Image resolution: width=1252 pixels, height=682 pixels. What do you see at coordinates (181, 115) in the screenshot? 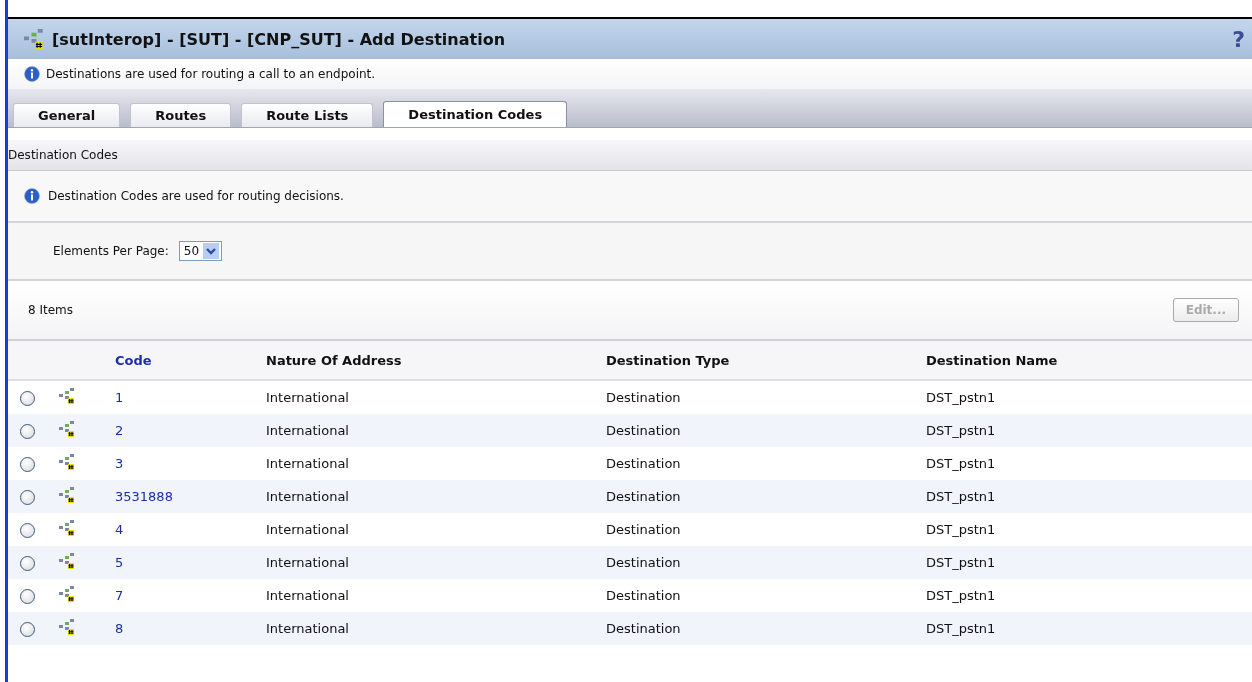
I see `tab: Routes` at bounding box center [181, 115].